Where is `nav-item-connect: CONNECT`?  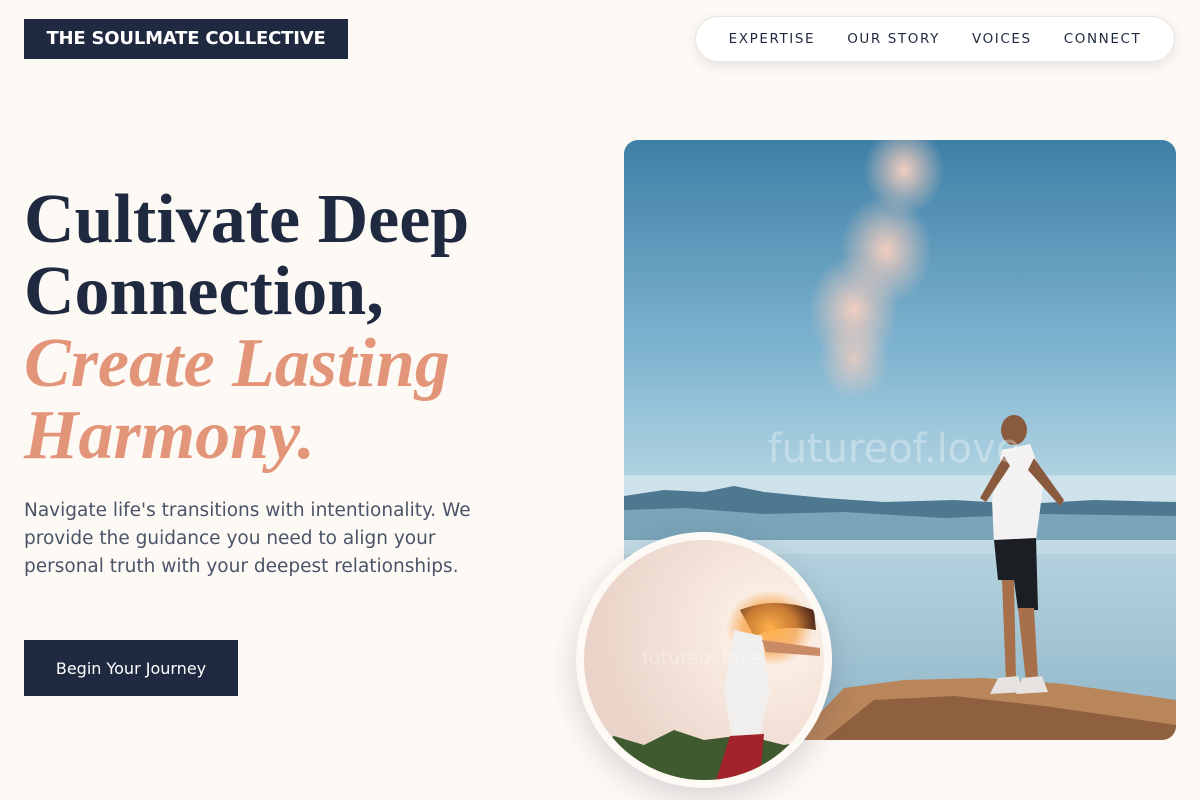 nav-item-connect: CONNECT is located at coordinates (1103, 39).